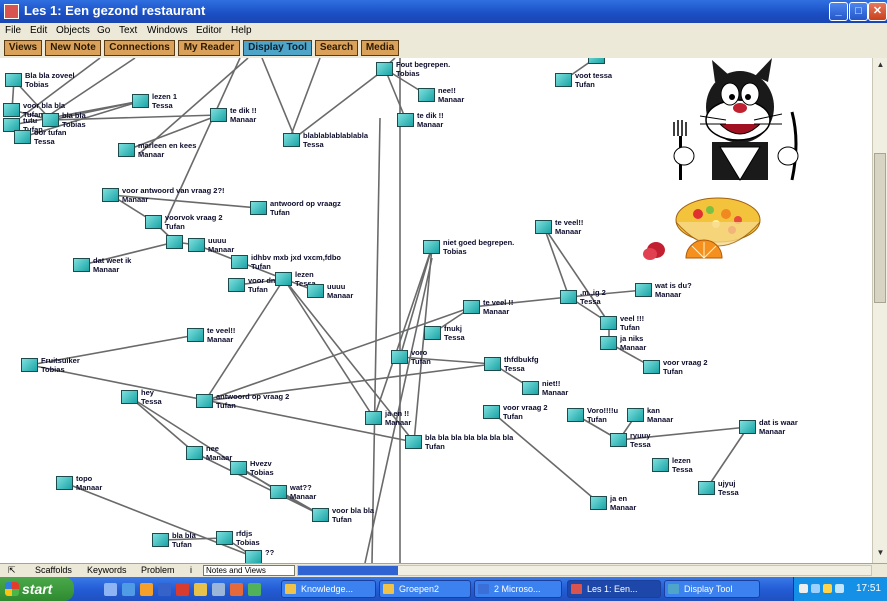 This screenshot has height=601, width=887. What do you see at coordinates (164, 101) in the screenshot?
I see `note-label: lezen 1 Tessa` at bounding box center [164, 101].